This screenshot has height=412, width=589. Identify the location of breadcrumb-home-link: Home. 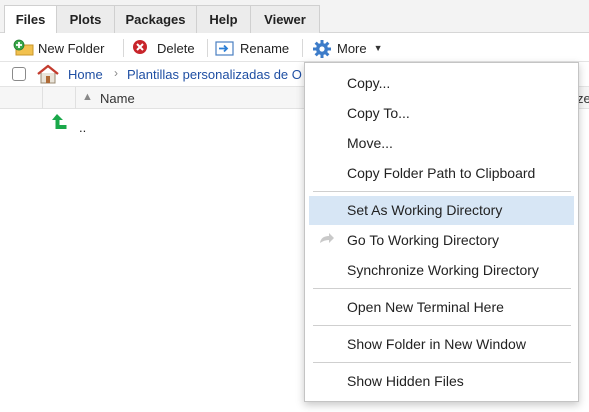
(85, 74).